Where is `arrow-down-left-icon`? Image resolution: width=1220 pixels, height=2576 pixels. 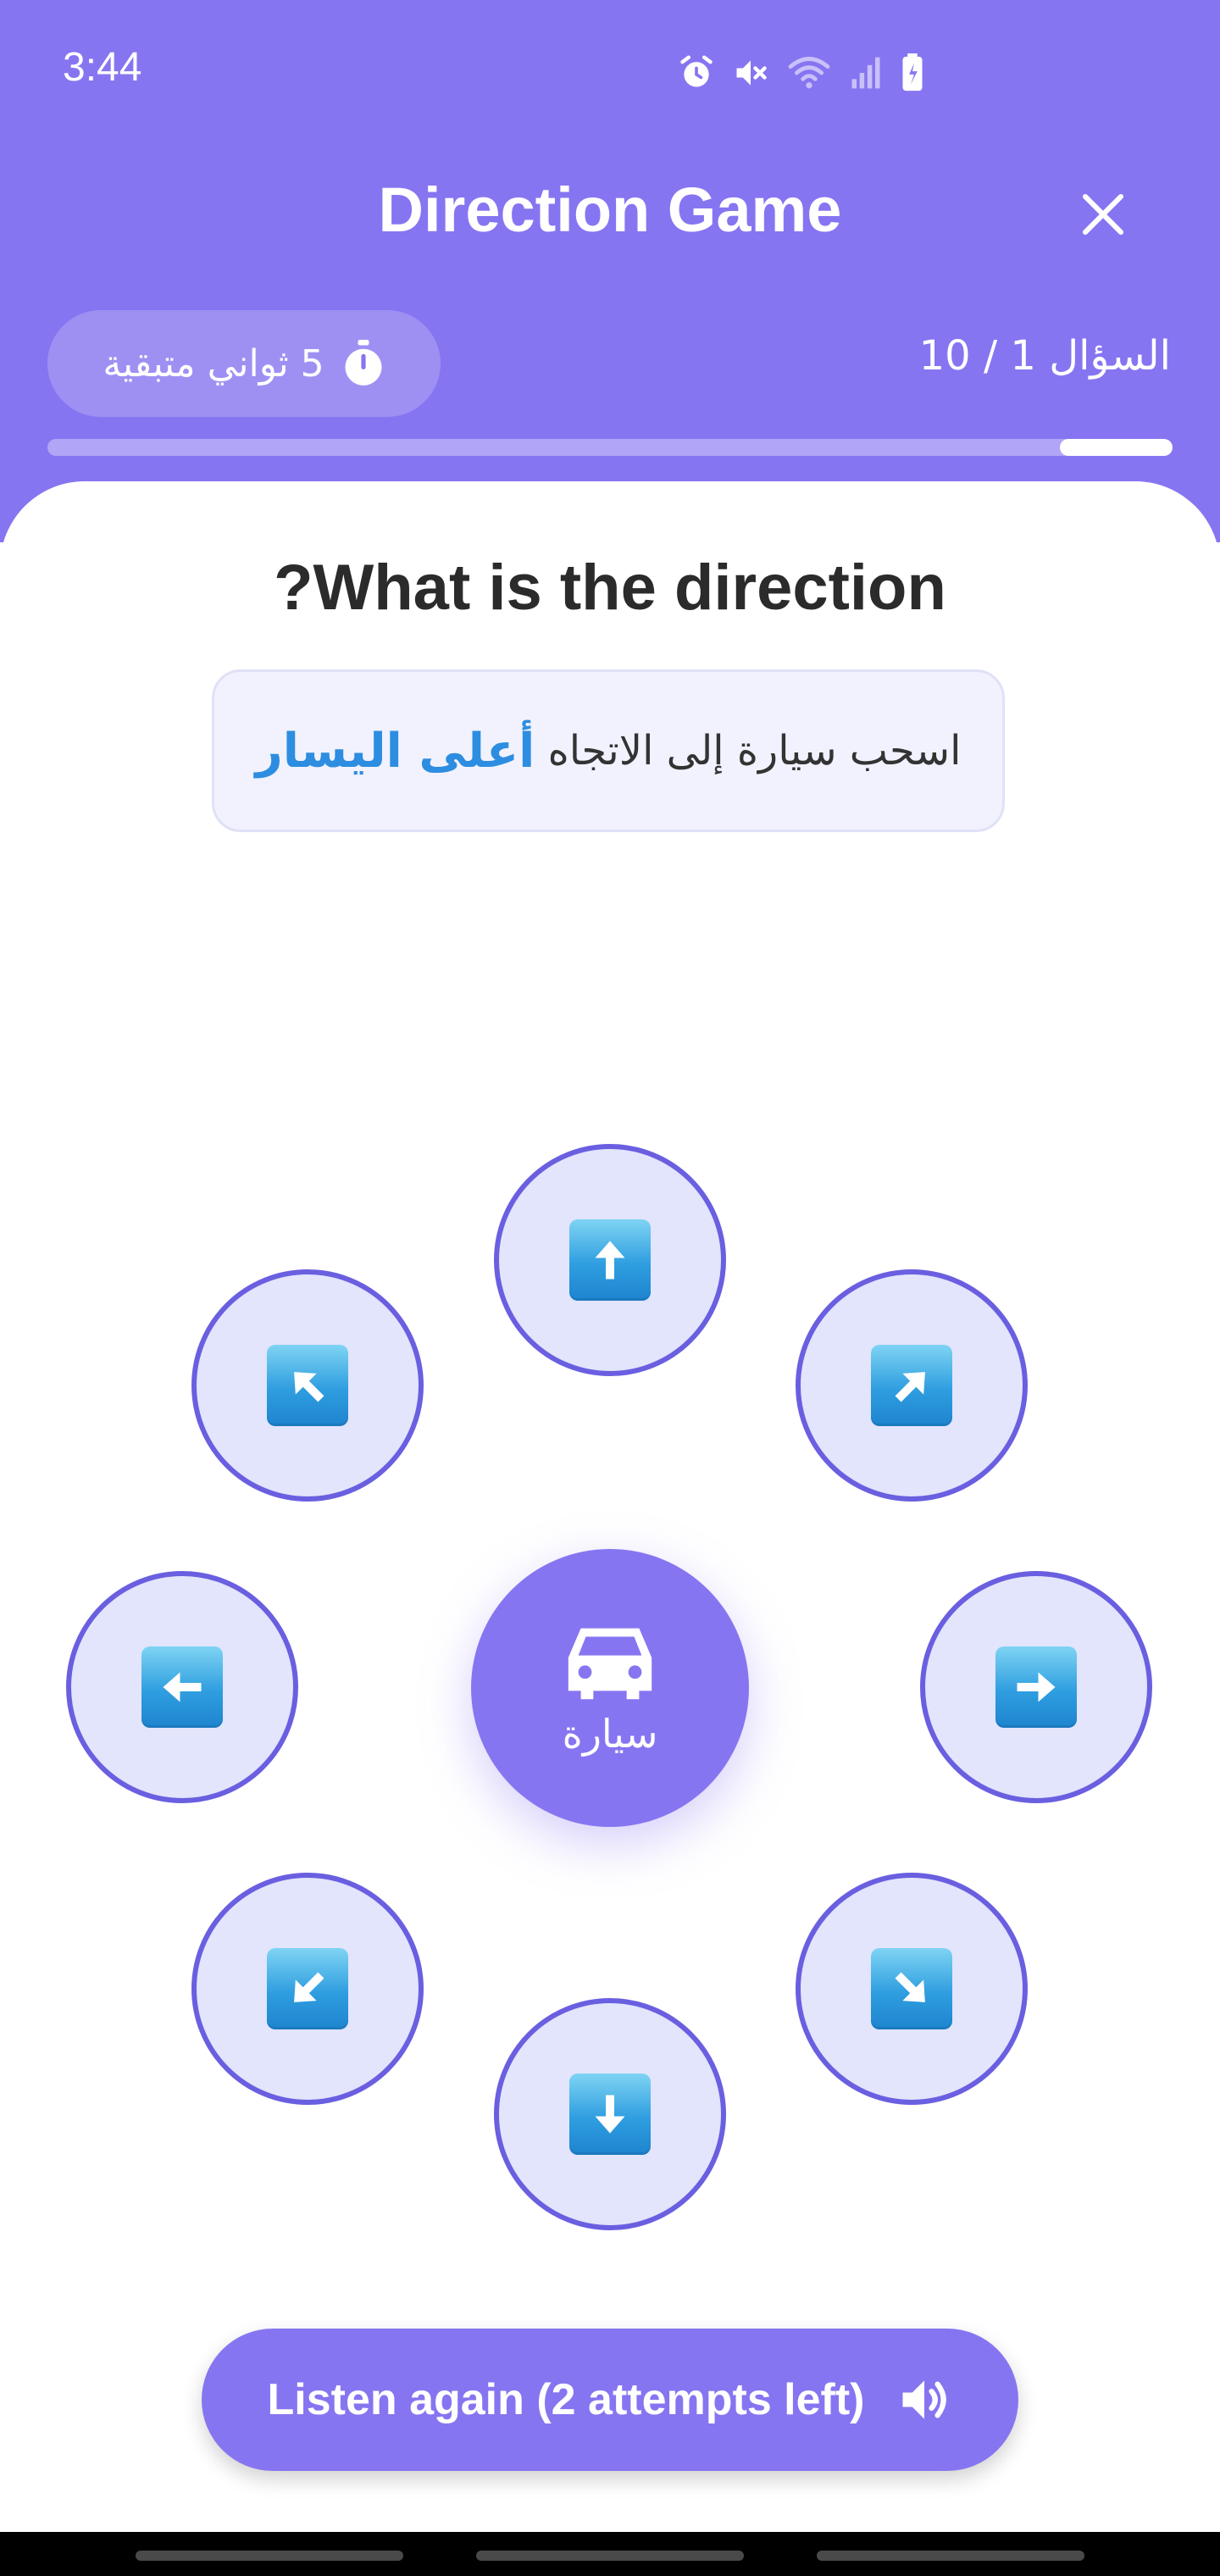
arrow-down-left-icon is located at coordinates (307, 1988).